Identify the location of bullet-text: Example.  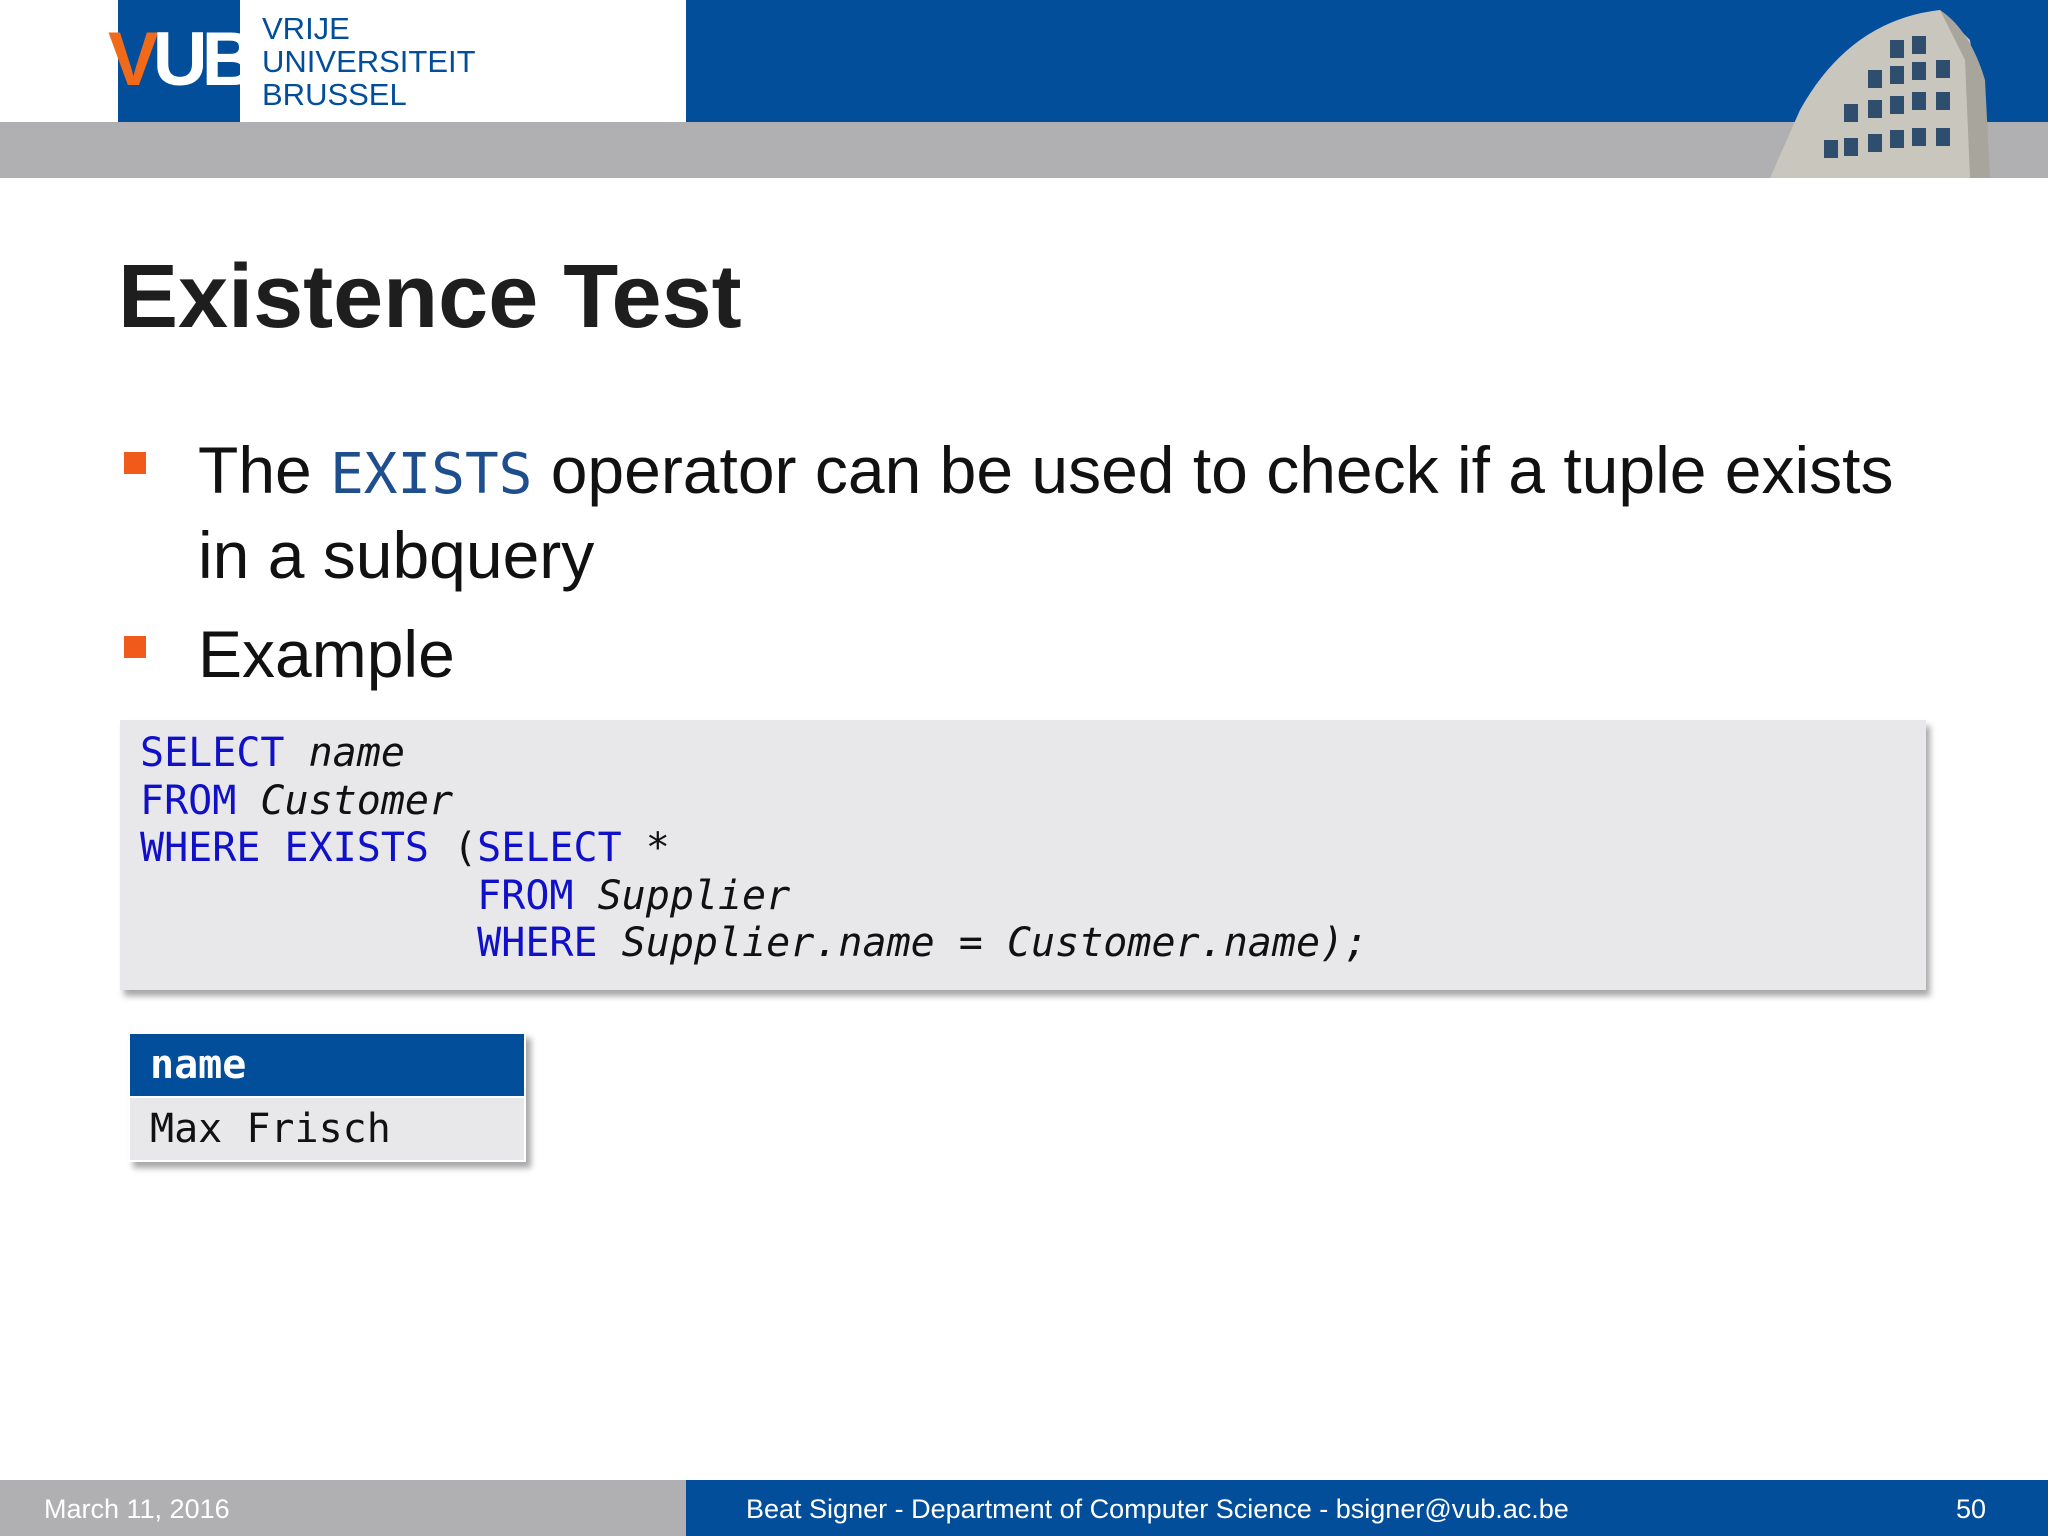
(326, 654).